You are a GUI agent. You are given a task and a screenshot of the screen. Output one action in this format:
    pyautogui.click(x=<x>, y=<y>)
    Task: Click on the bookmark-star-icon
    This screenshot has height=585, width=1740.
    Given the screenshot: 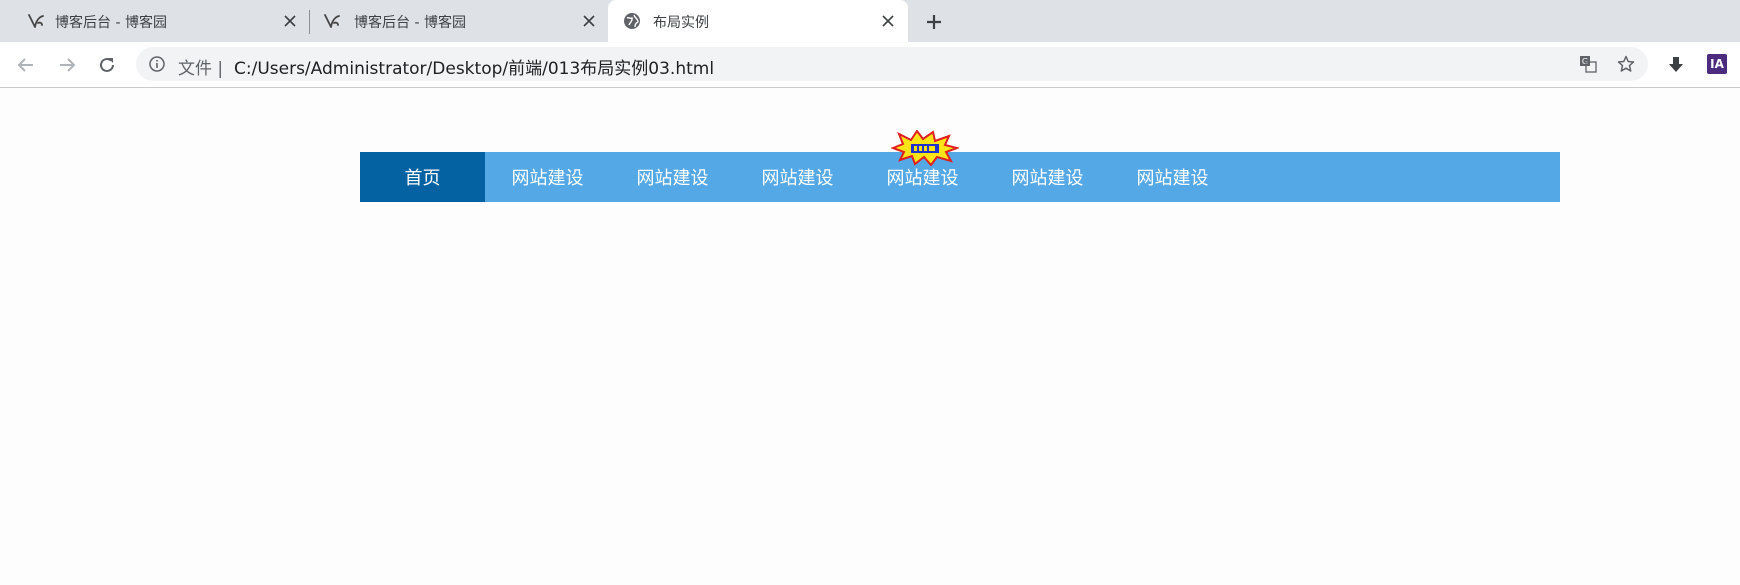 What is the action you would take?
    pyautogui.click(x=1626, y=64)
    